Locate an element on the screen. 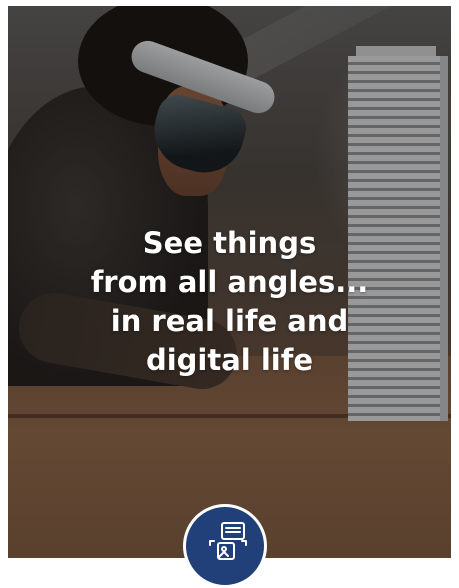 The height and width of the screenshot is (588, 459). devices-share-icon is located at coordinates (228, 541).